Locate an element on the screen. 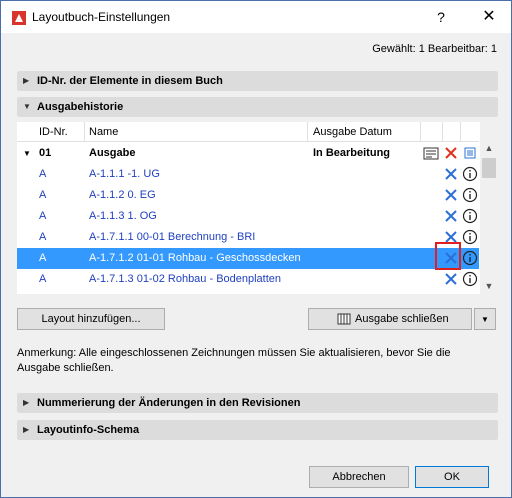  selection-summary: Gewählt: 1 Bearbeitbar: 1 is located at coordinates (434, 49).